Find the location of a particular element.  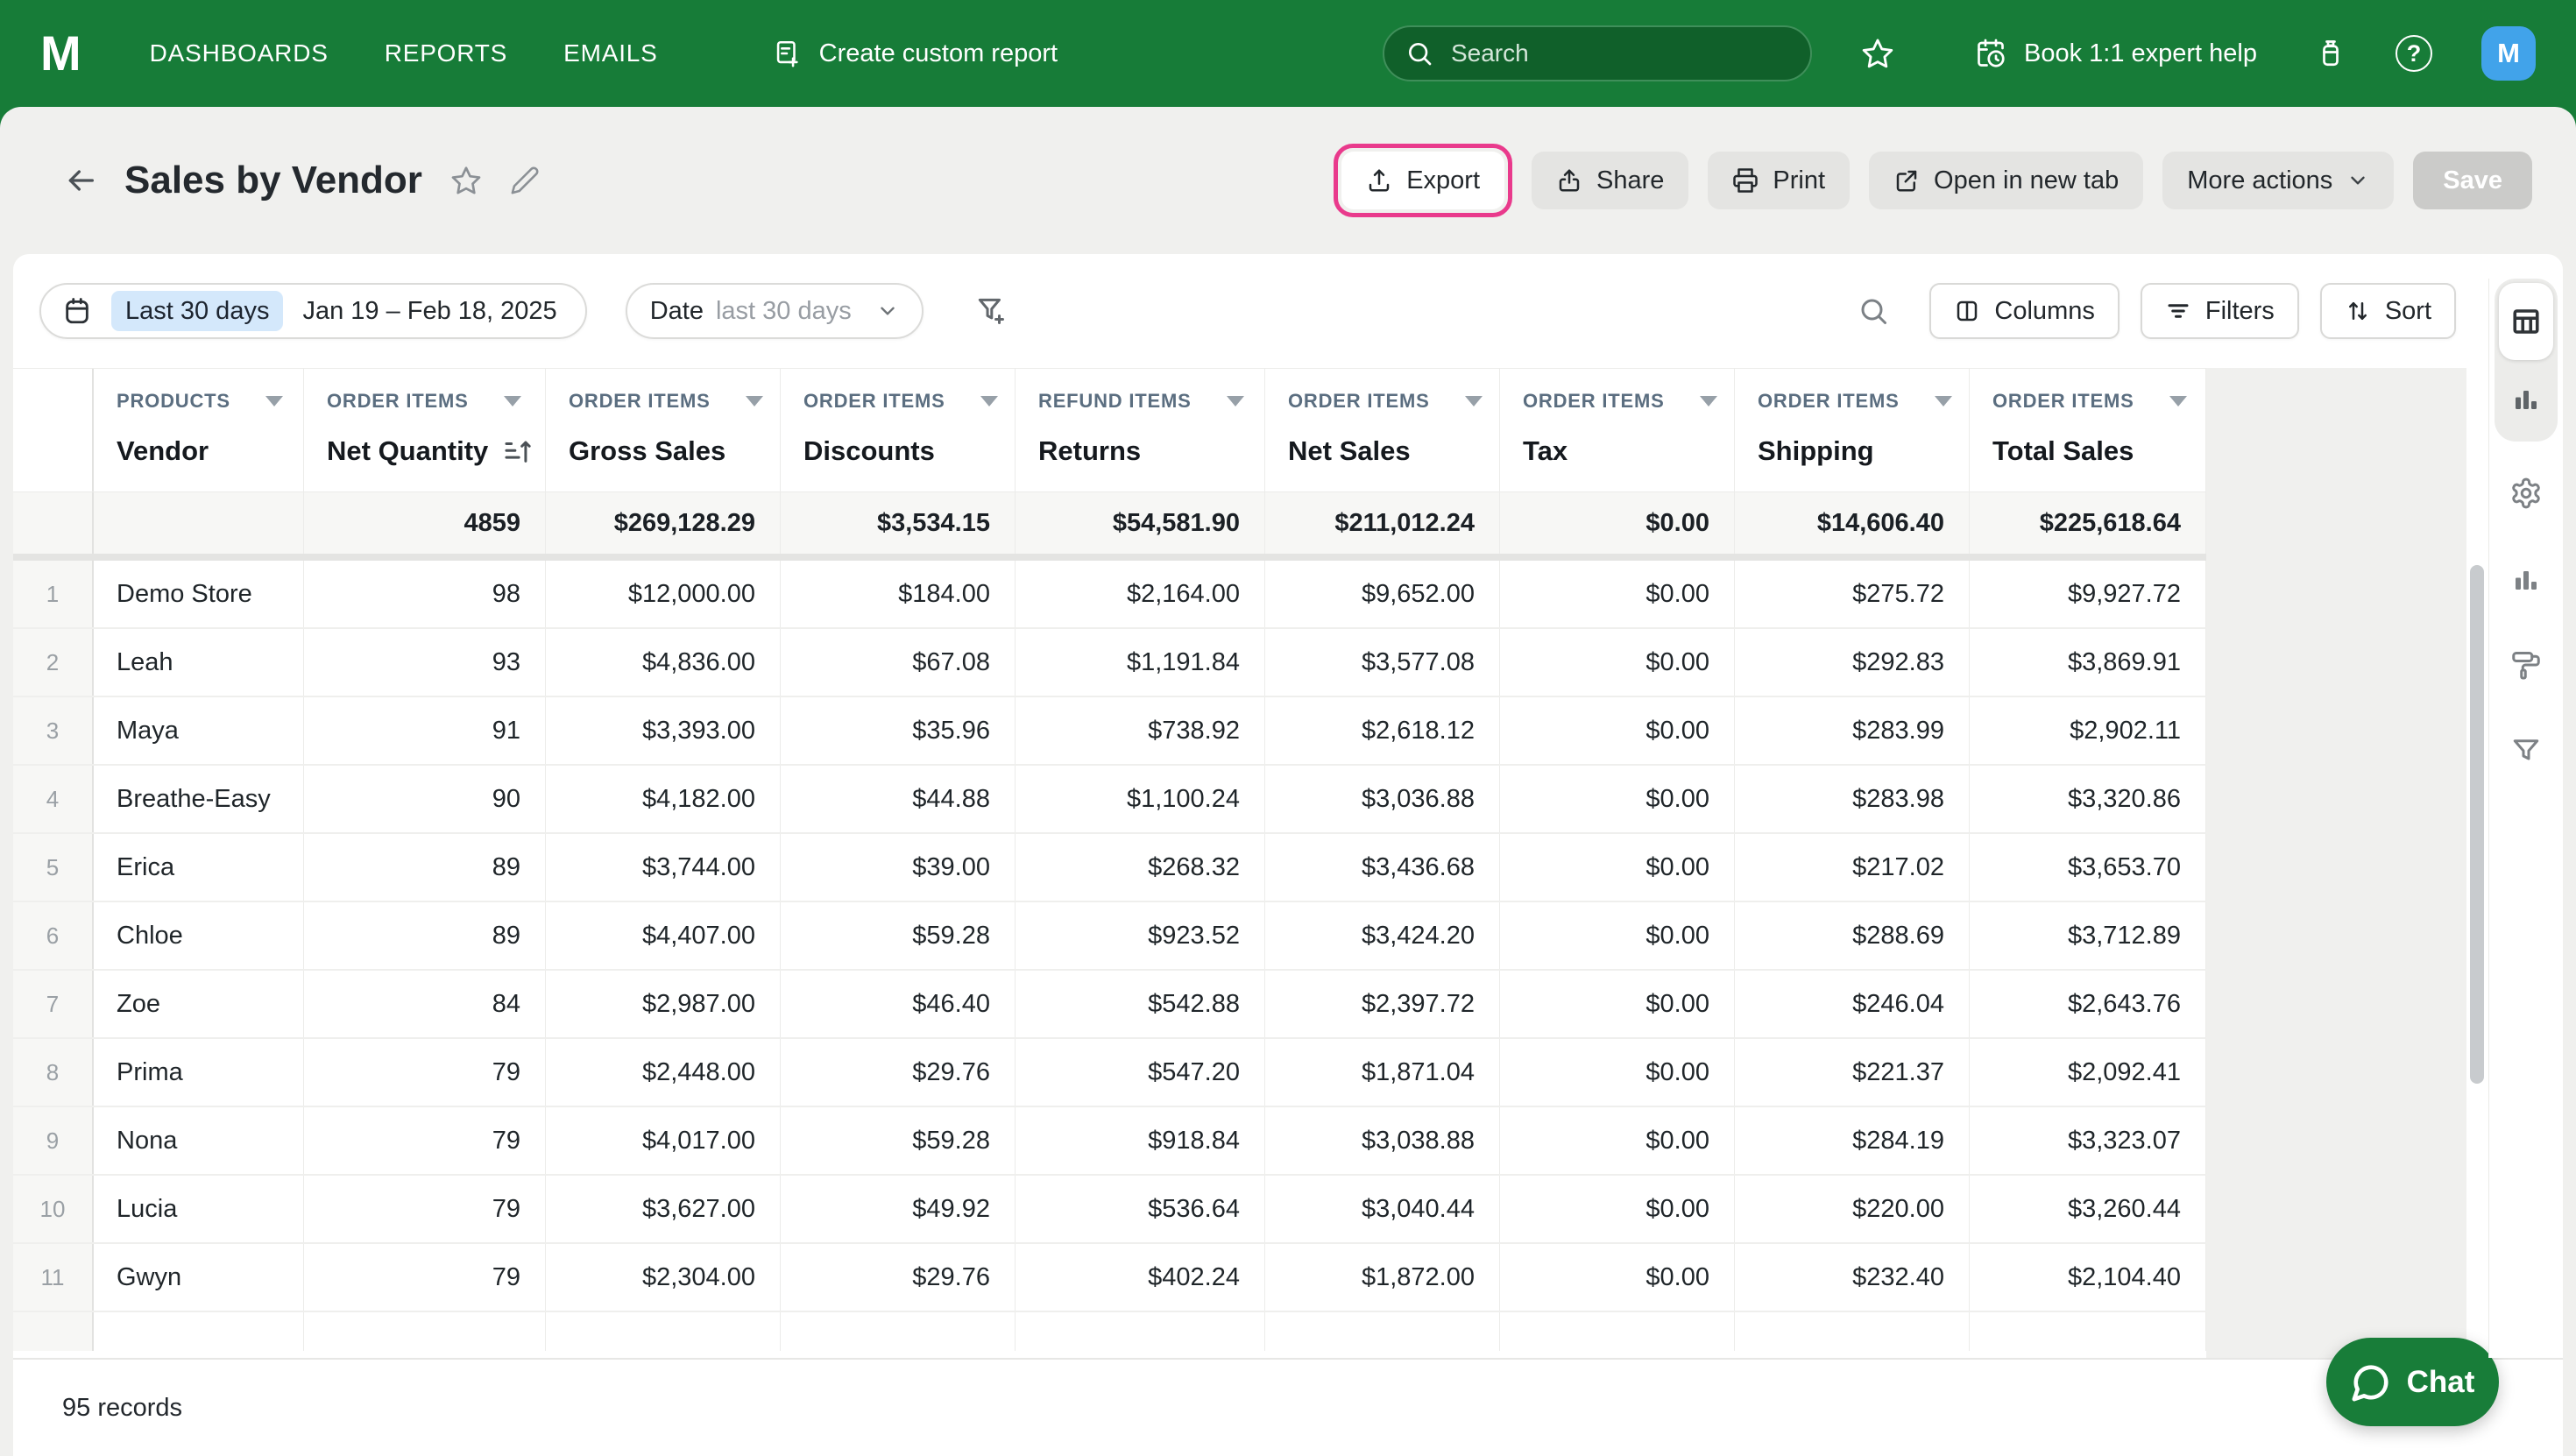

date-filter-field: Date is located at coordinates (676, 310).